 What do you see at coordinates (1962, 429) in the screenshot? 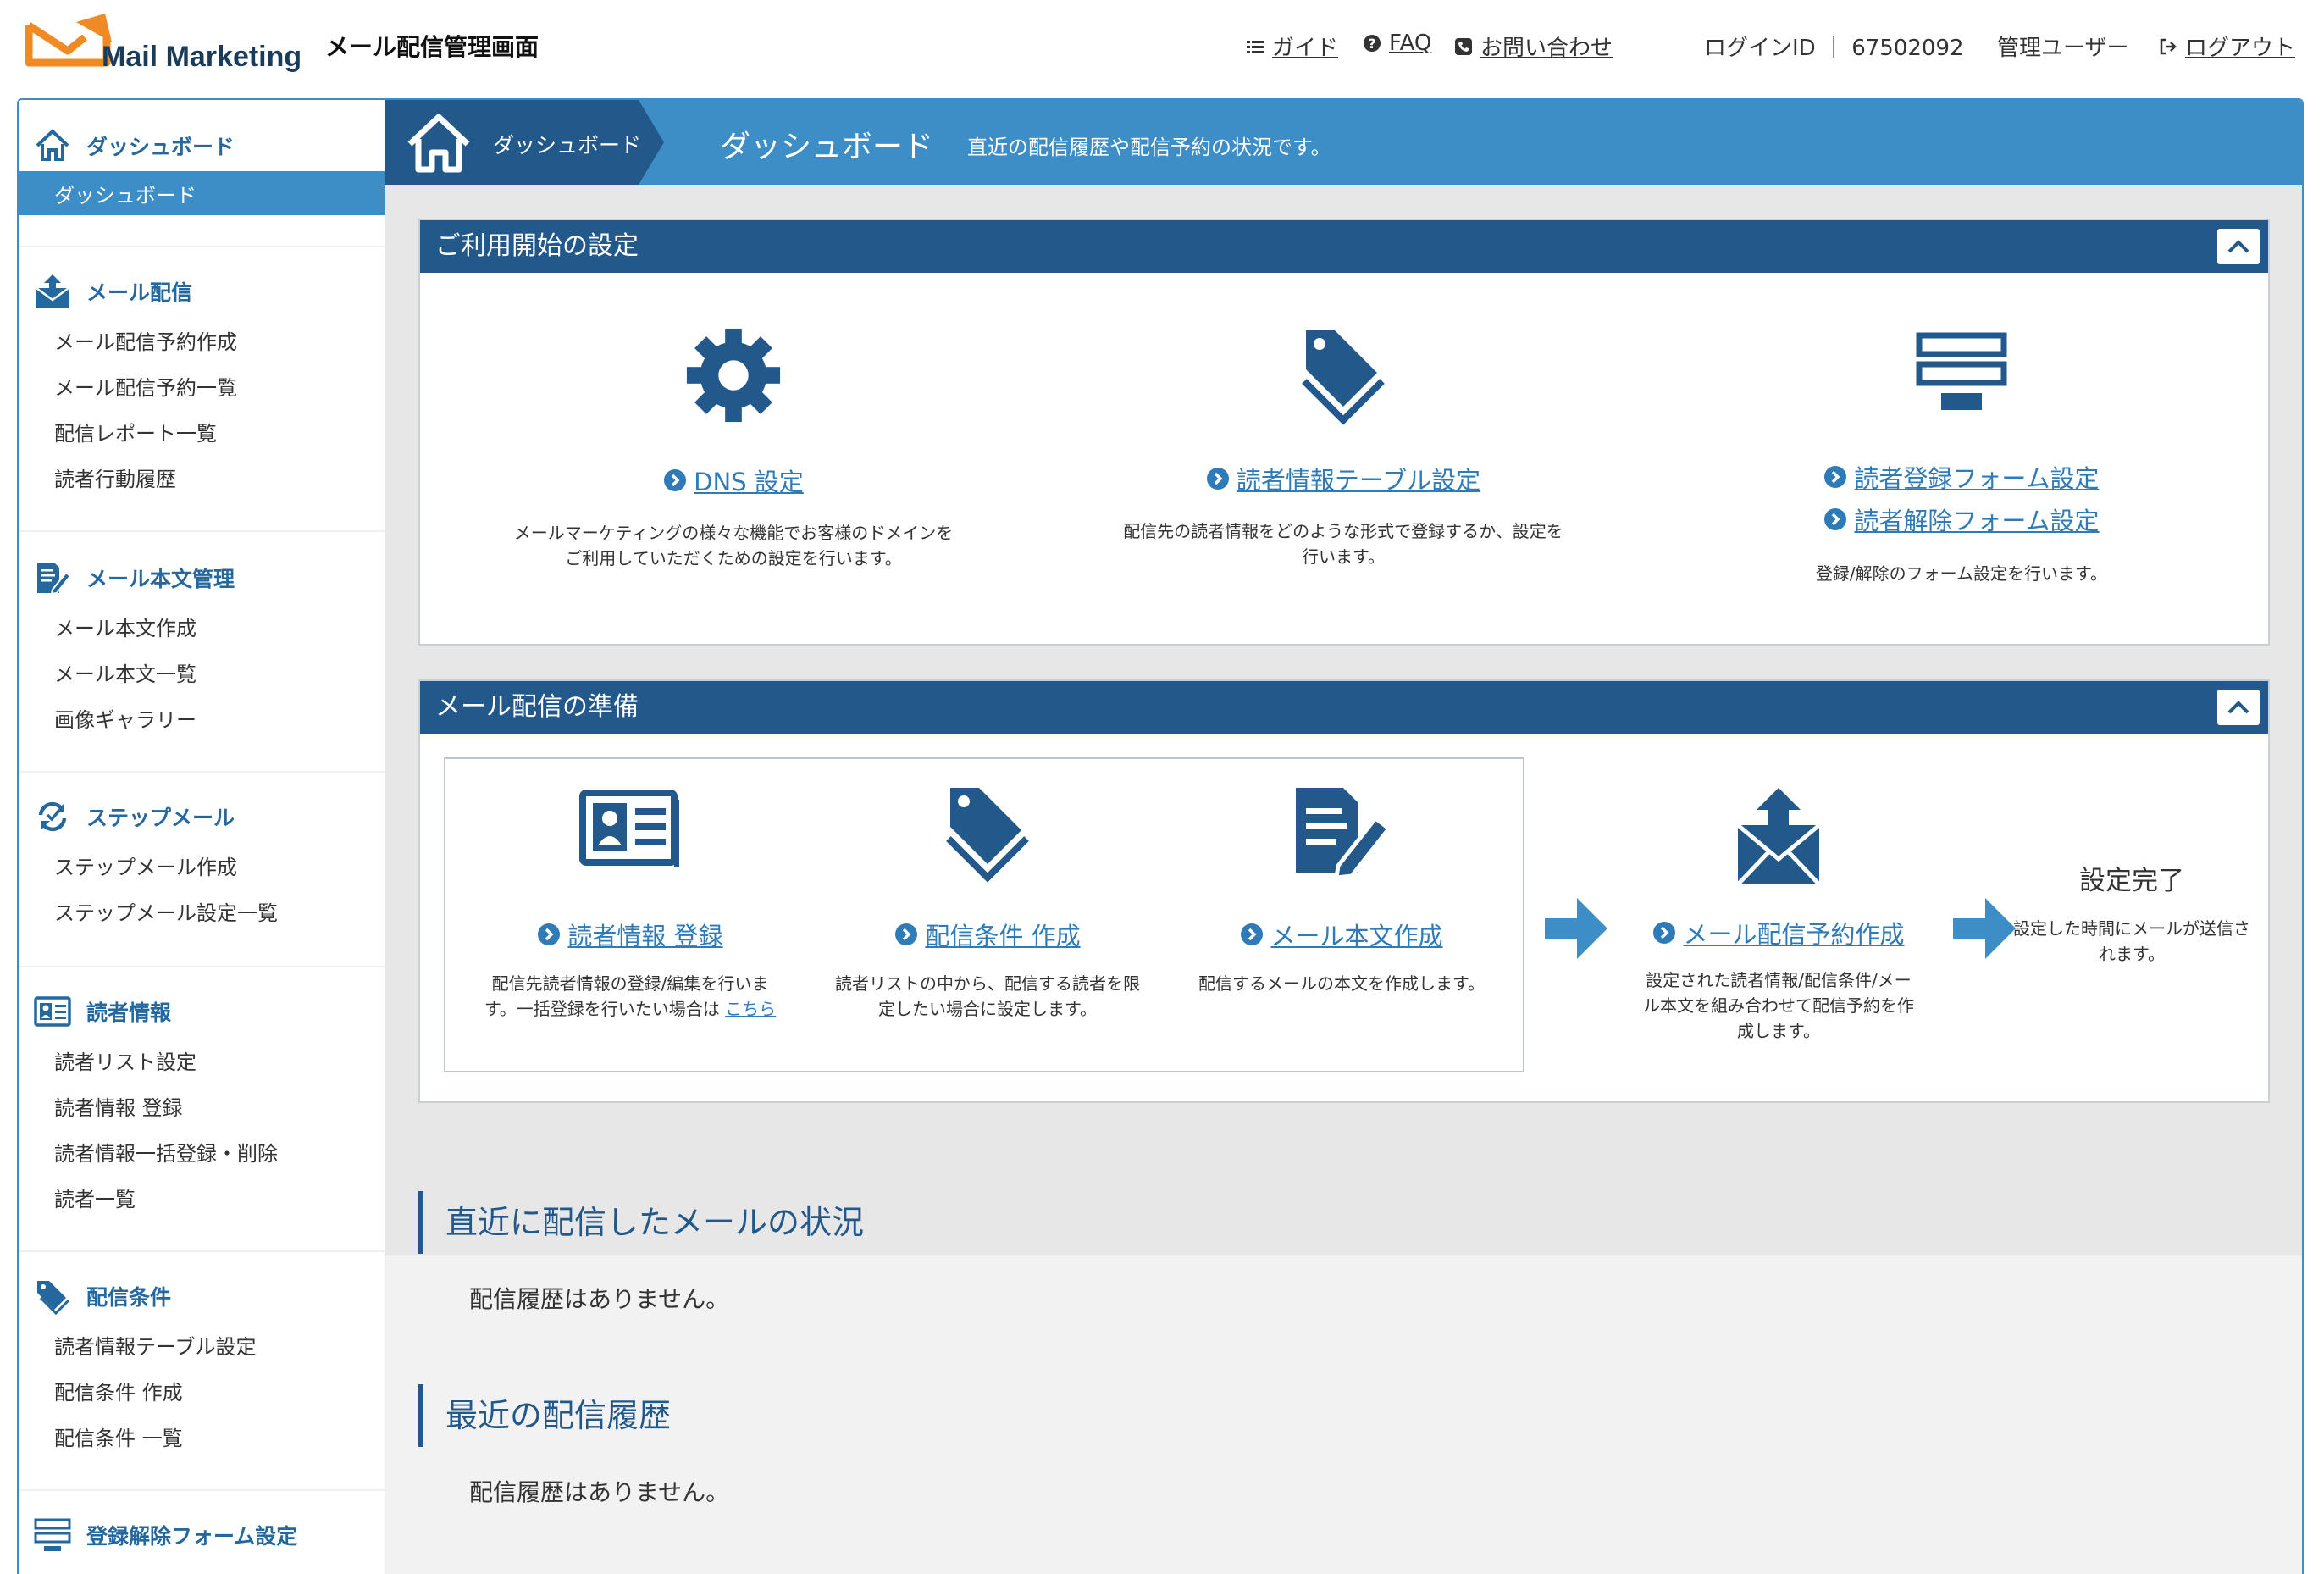
I see `feature-forms: 読者登録フォーム設定 読者解除フォーム設定 登録/解除のフォーム設定を行います。` at bounding box center [1962, 429].